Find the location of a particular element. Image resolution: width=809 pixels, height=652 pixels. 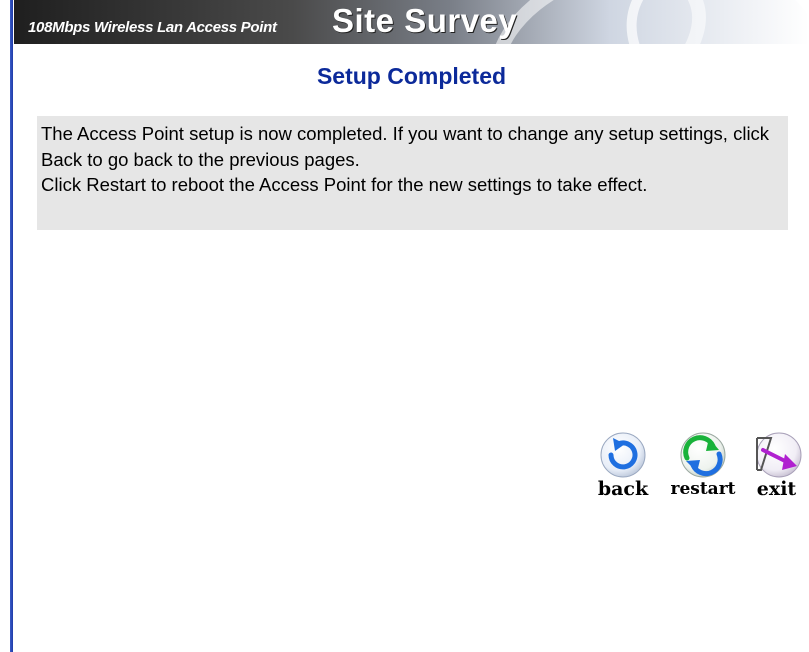

banner-title: Site Survey is located at coordinates (425, 20).